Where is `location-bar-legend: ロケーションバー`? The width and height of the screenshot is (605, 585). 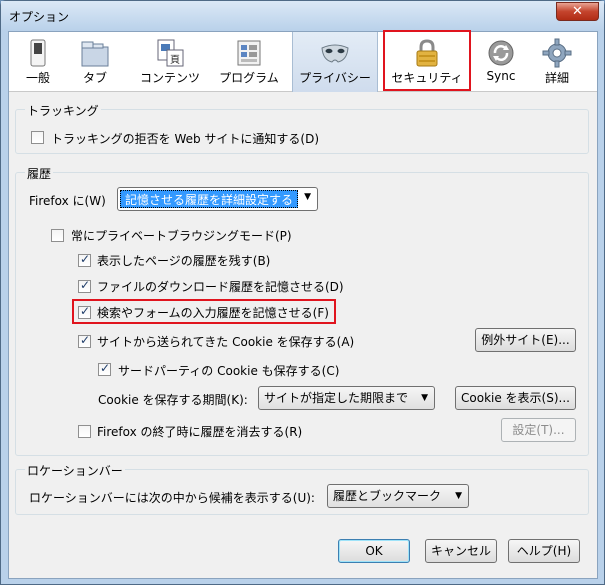
location-bar-legend: ロケーションバー is located at coordinates (75, 470).